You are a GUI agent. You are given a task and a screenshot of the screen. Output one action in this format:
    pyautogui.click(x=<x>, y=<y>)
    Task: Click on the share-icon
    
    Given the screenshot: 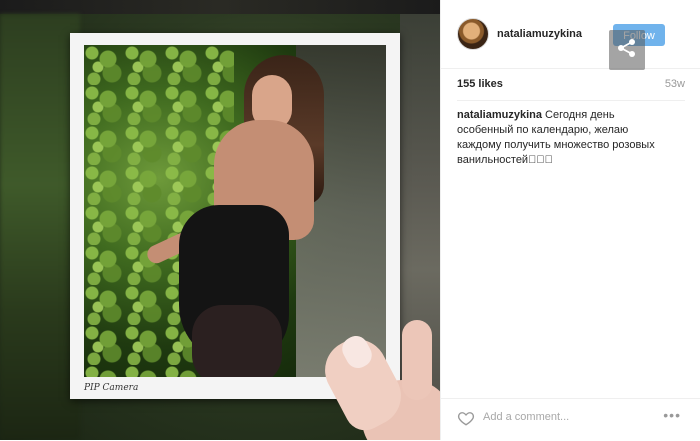 What is the action you would take?
    pyautogui.click(x=627, y=50)
    